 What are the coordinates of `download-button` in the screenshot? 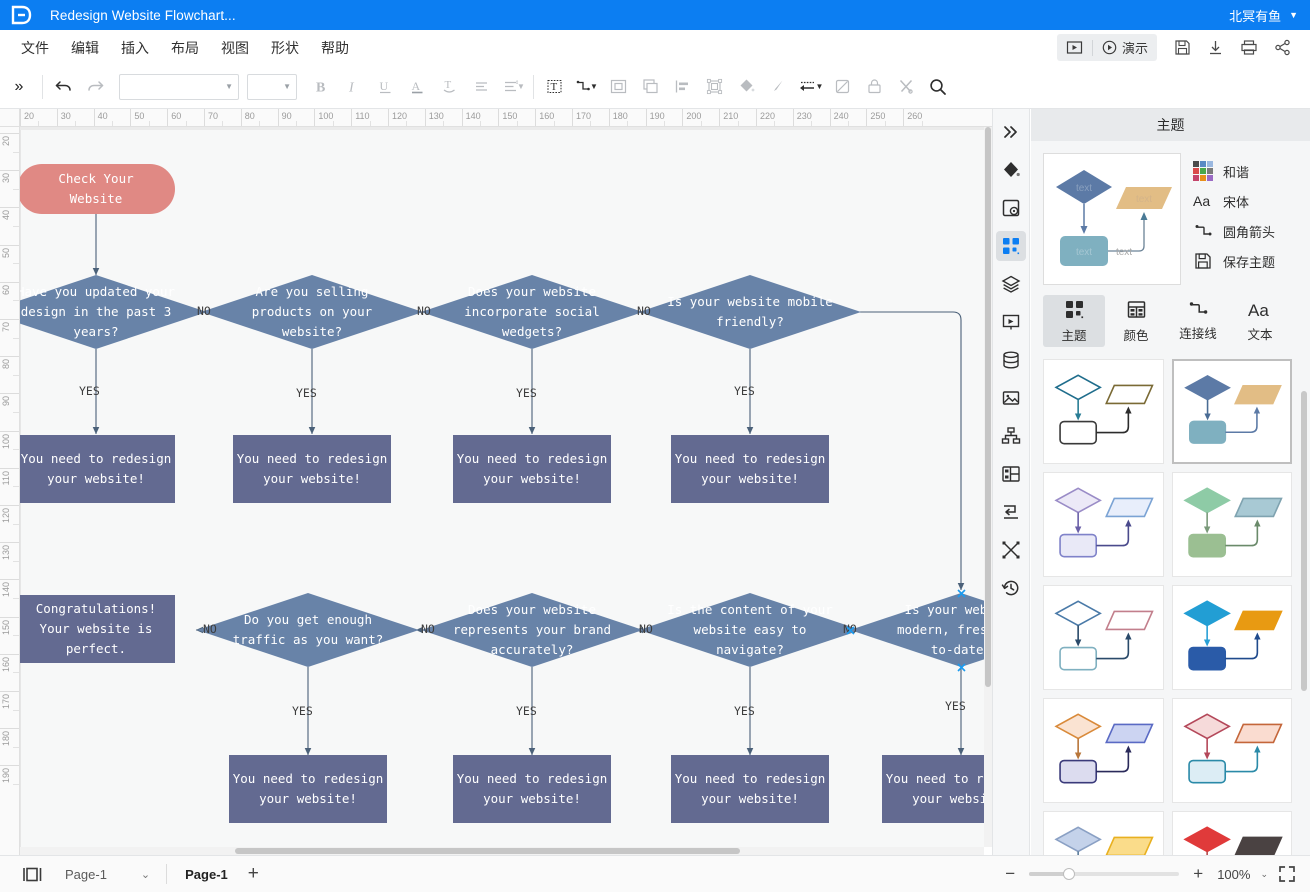 It's located at (1215, 47).